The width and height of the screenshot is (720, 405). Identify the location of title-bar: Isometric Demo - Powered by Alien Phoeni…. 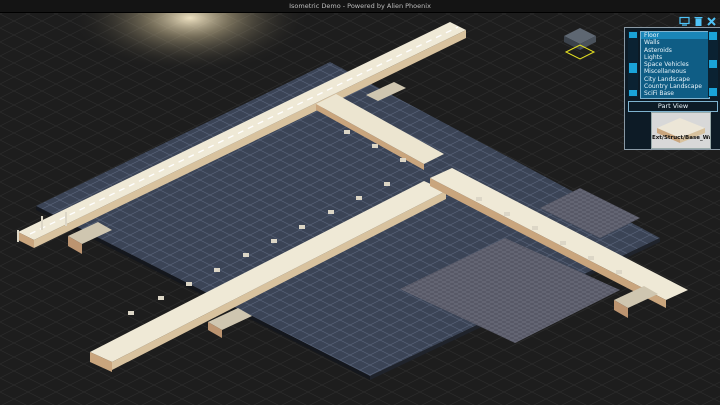
(360, 6).